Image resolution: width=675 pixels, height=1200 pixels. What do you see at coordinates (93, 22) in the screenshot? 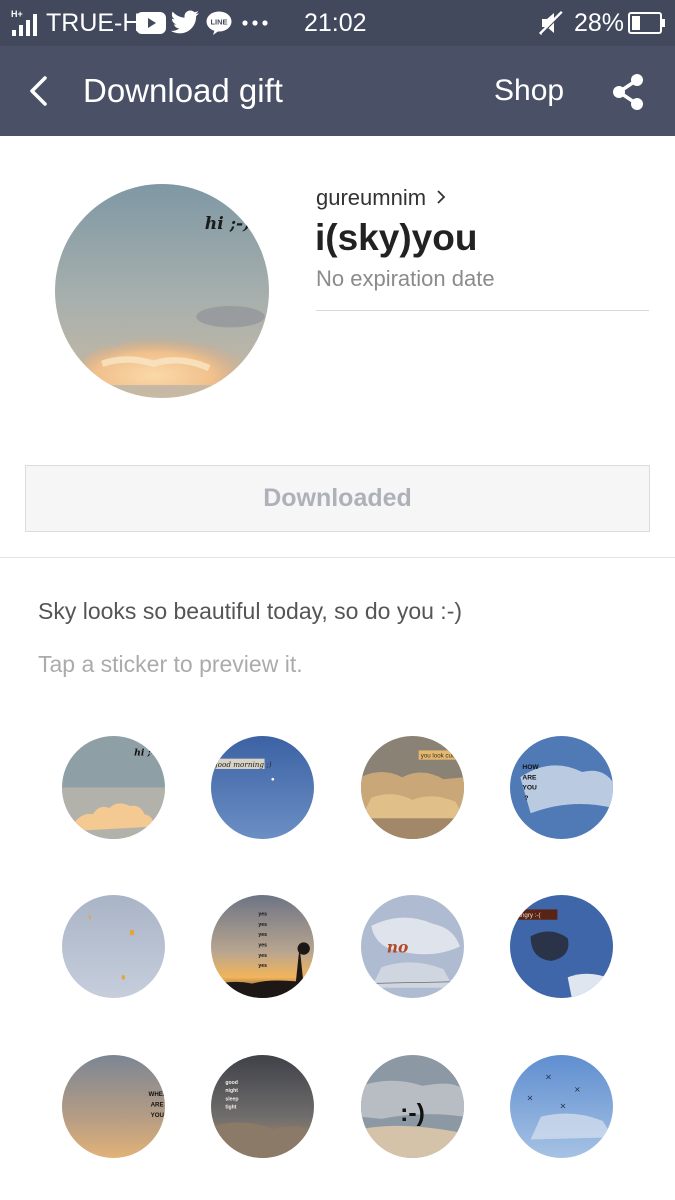
I see `carrier-name: TRUE-H` at bounding box center [93, 22].